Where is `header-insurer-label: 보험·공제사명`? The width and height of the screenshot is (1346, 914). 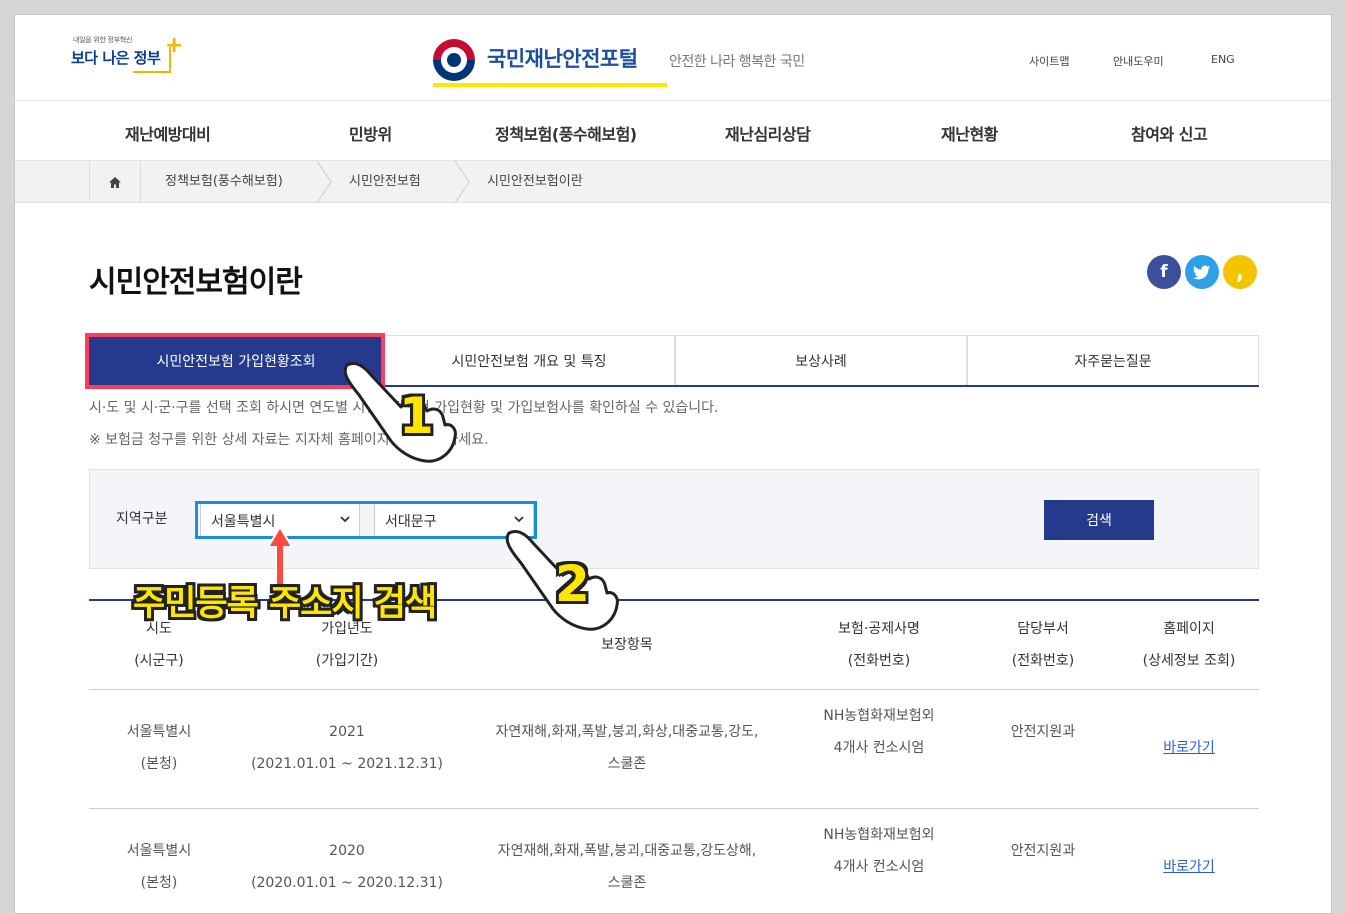 header-insurer-label: 보험·공제사명 is located at coordinates (879, 629).